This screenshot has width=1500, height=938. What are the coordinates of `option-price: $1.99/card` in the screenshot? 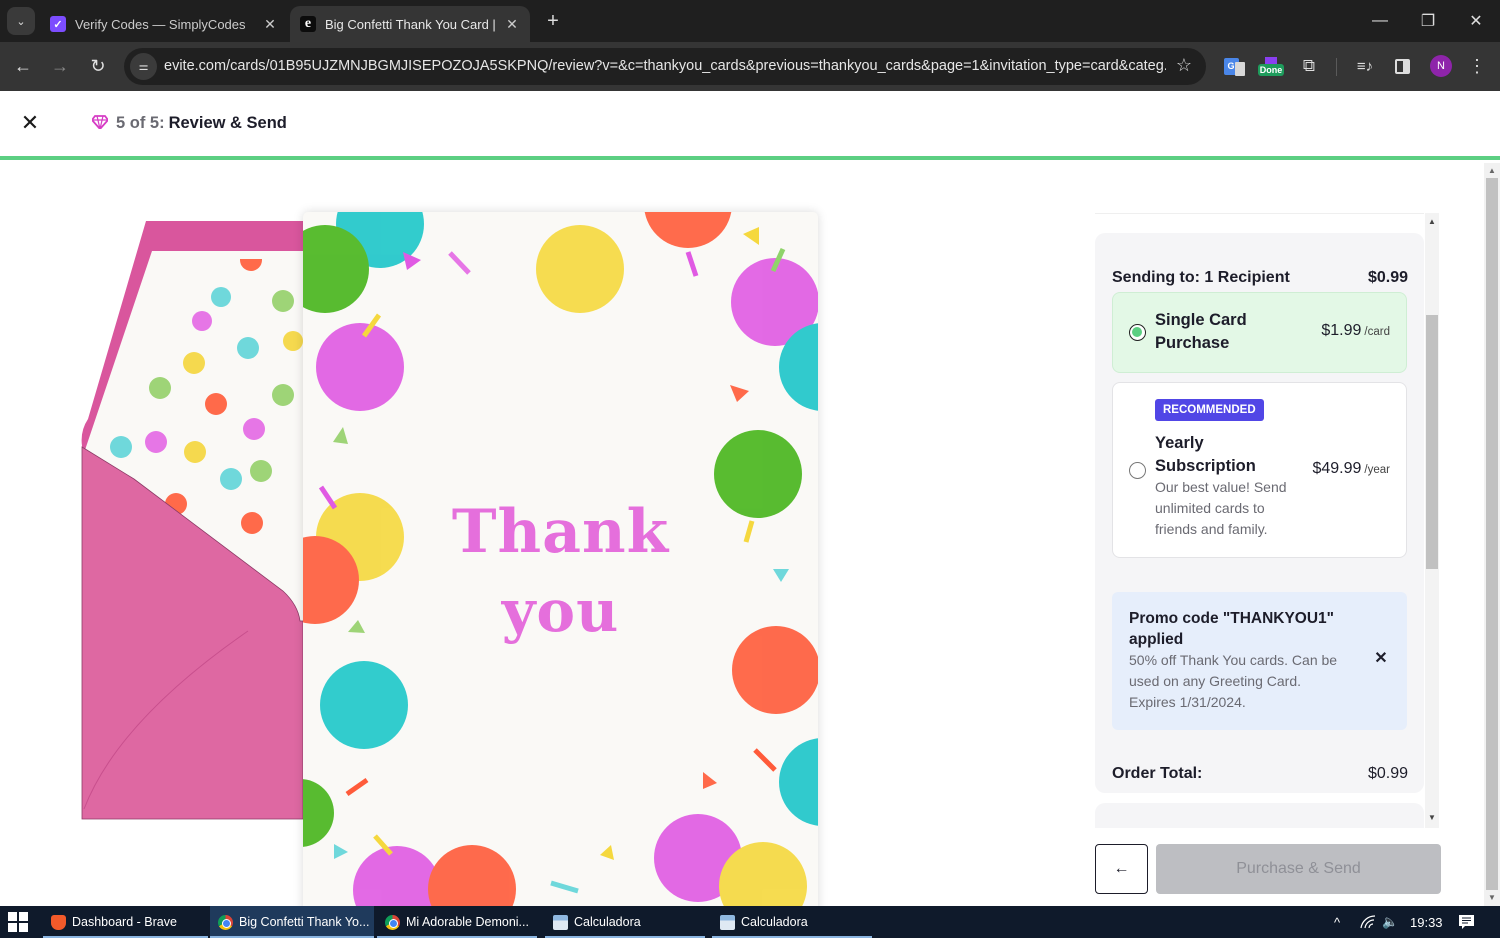 It's located at (1355, 330).